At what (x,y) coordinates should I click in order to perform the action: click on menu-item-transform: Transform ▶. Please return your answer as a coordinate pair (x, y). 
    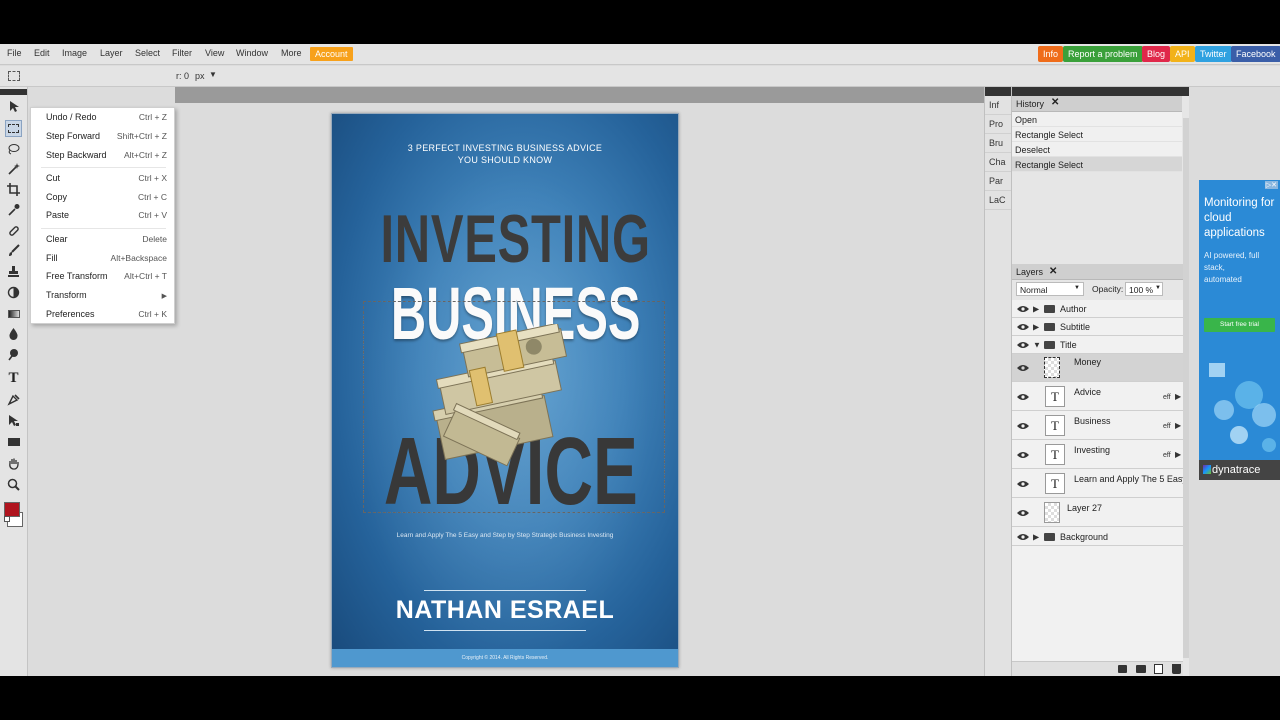
    Looking at the image, I should click on (102, 296).